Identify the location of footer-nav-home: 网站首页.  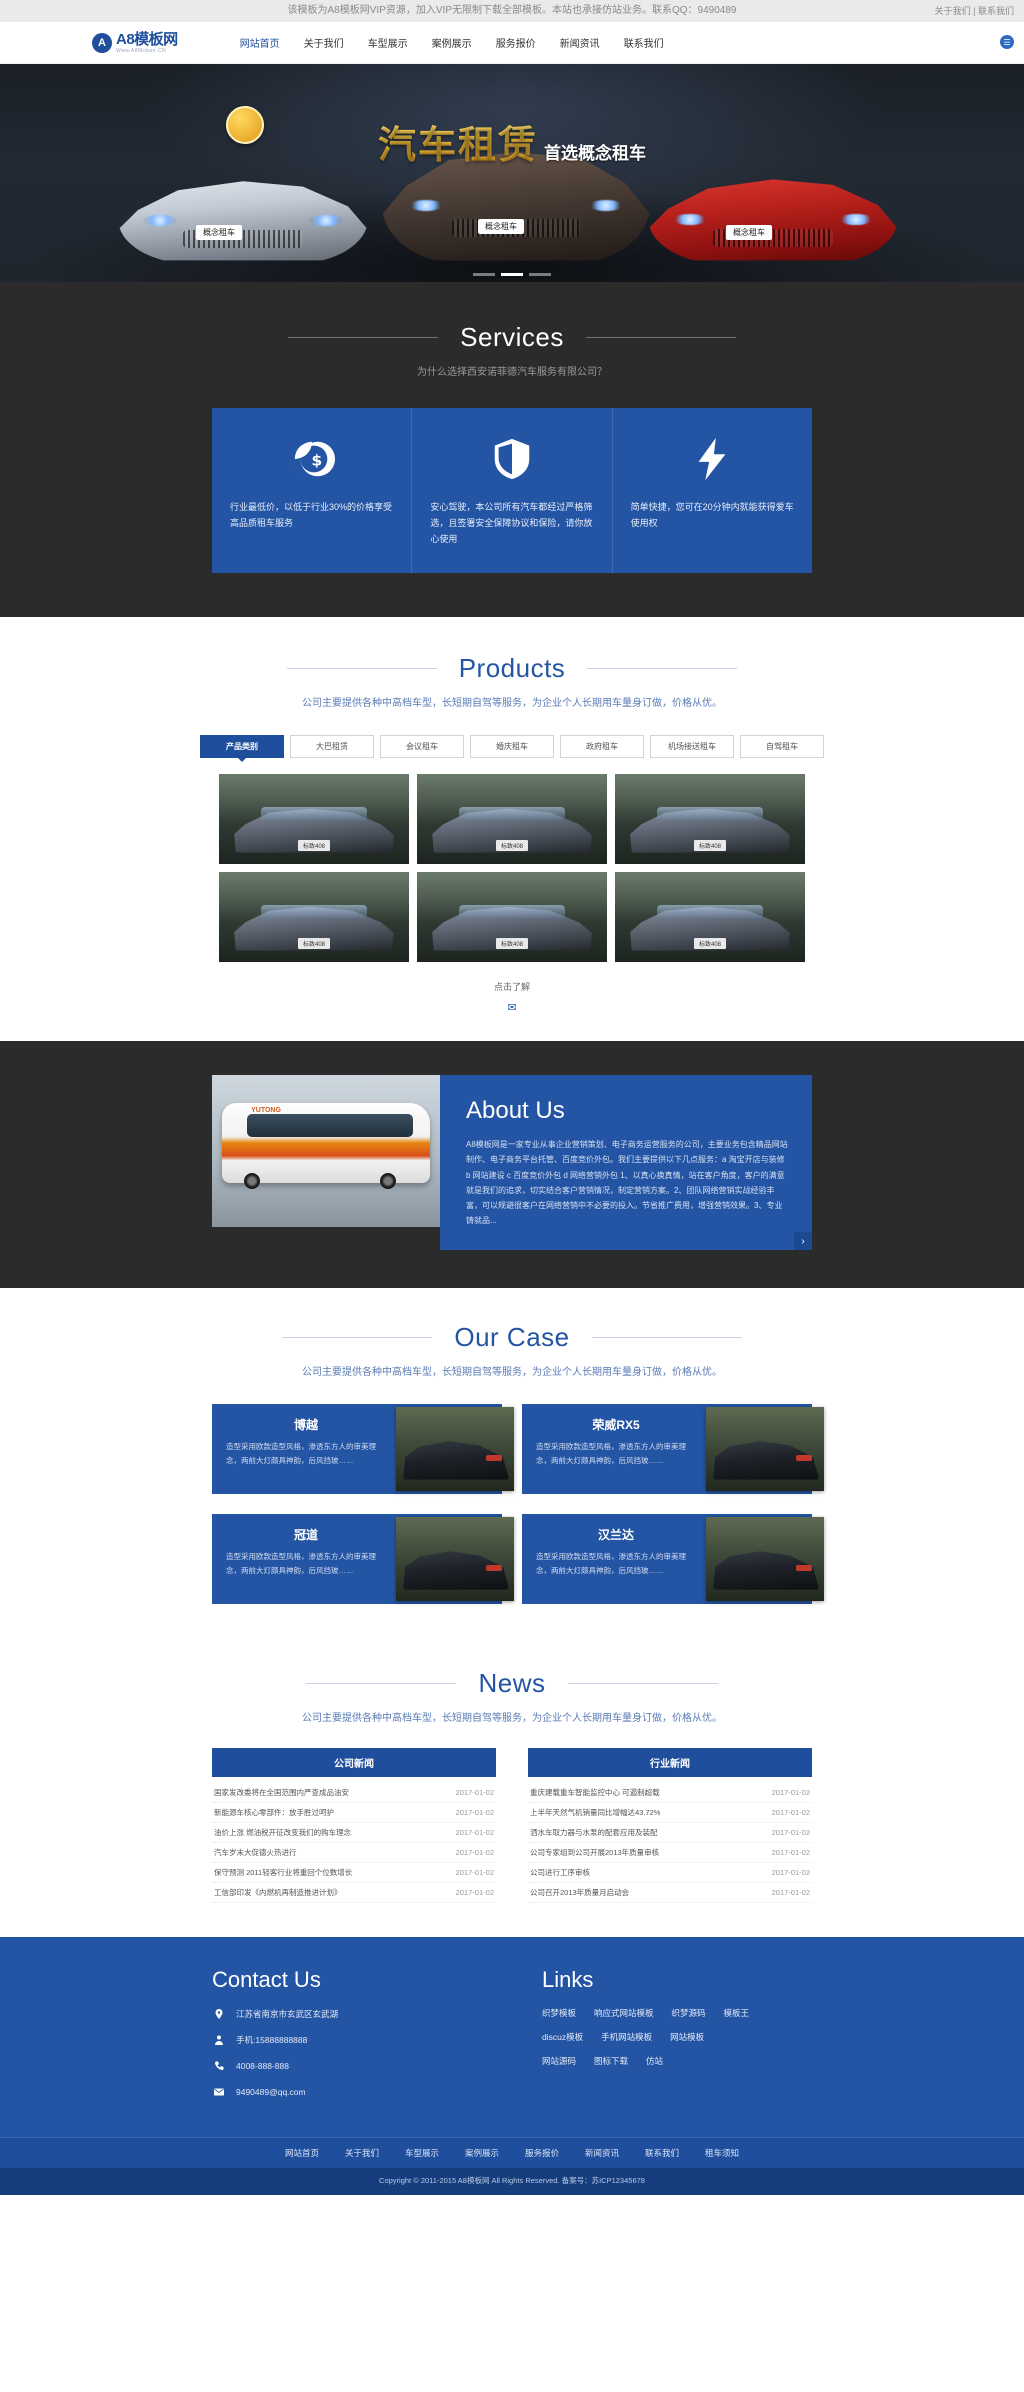
(302, 2153).